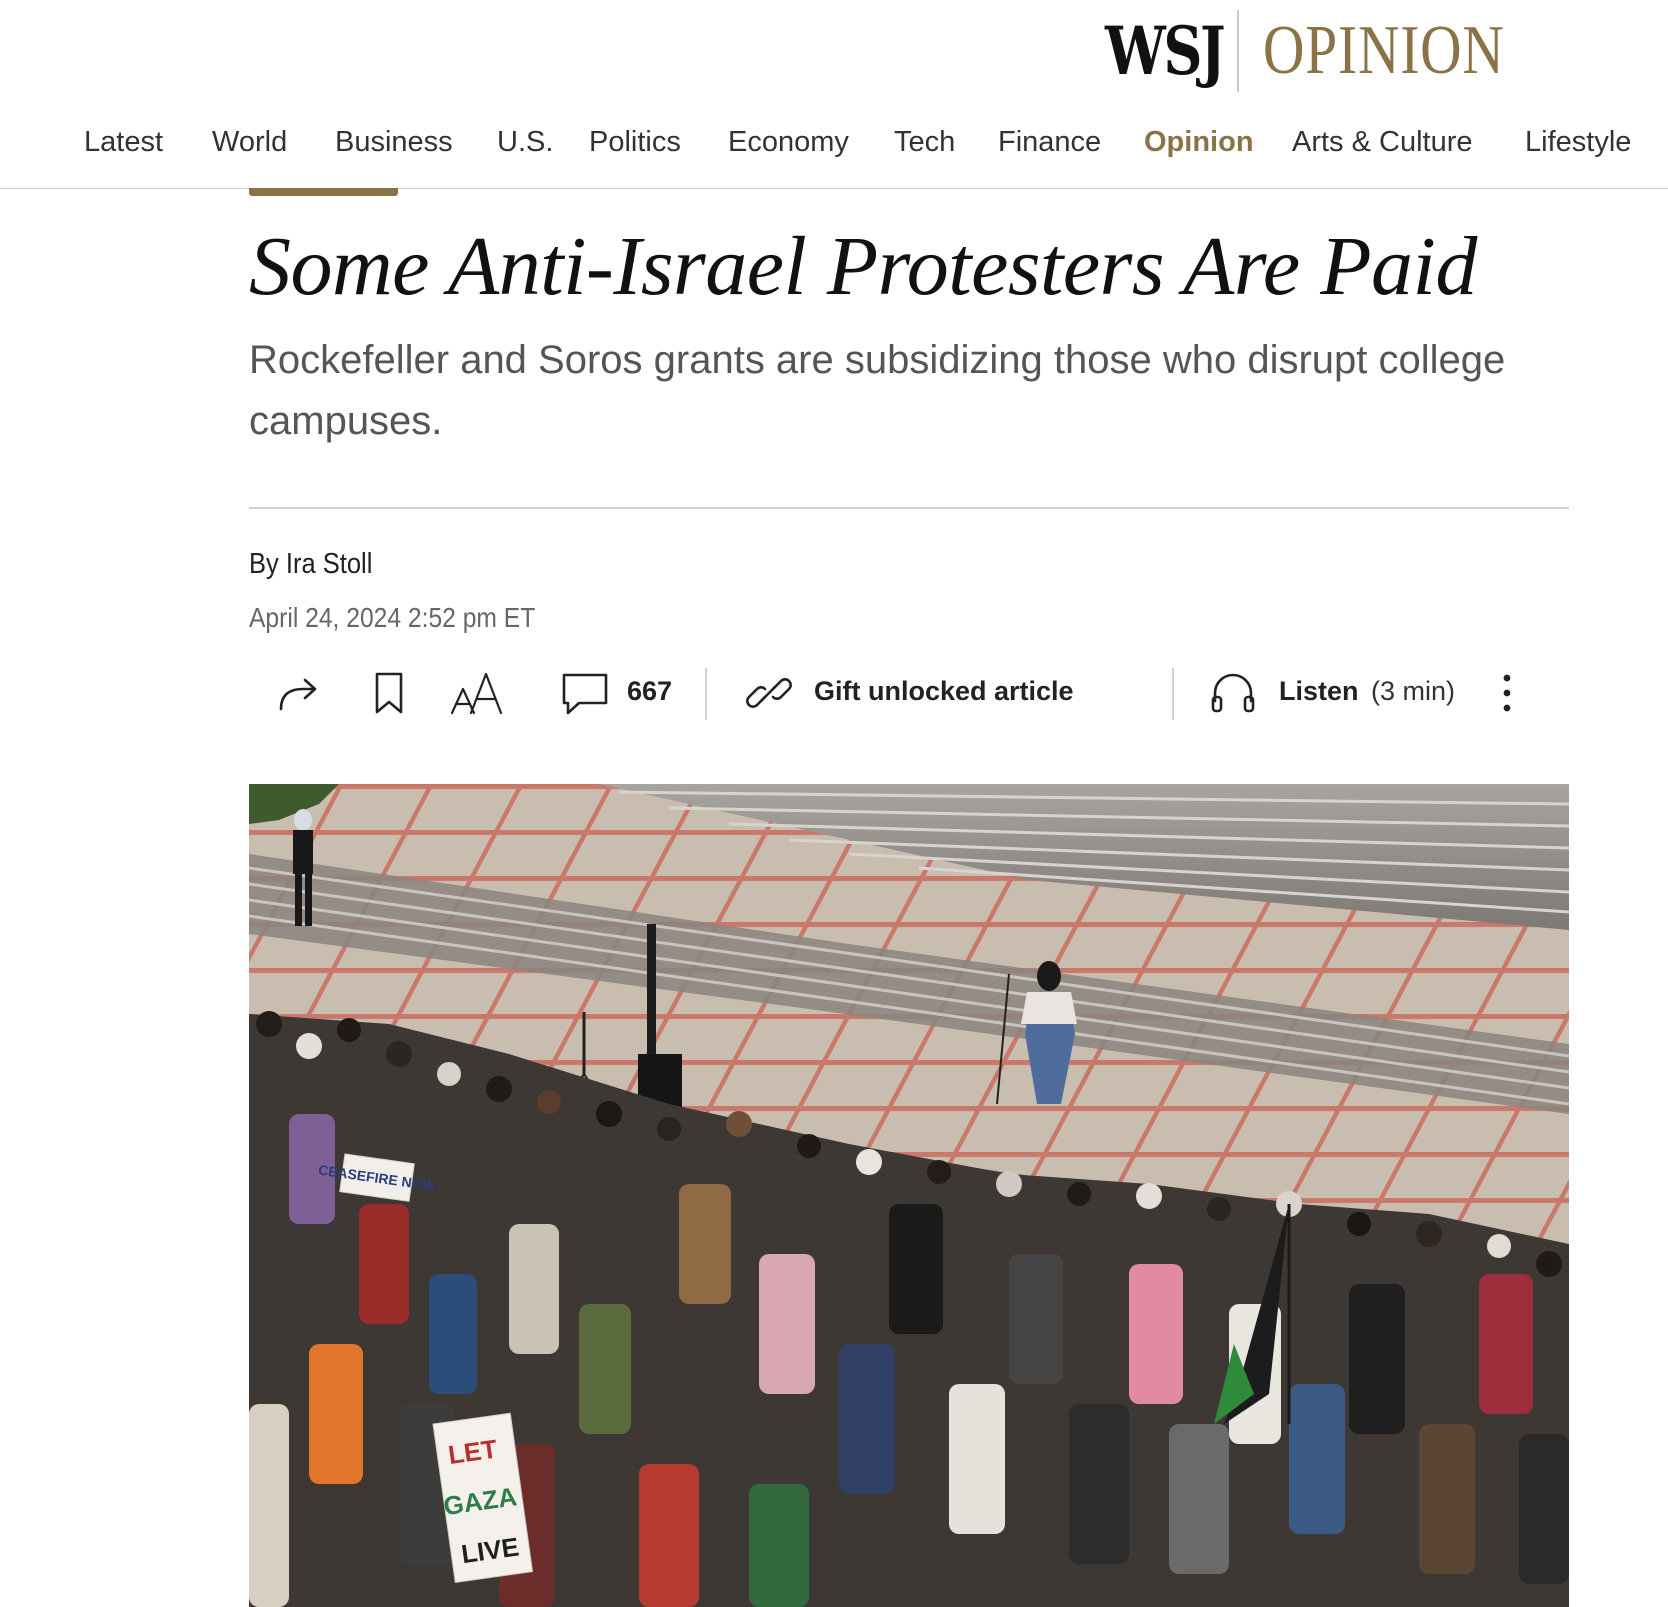  I want to click on nav-item-arts-culture: Arts & Culture, so click(1382, 142).